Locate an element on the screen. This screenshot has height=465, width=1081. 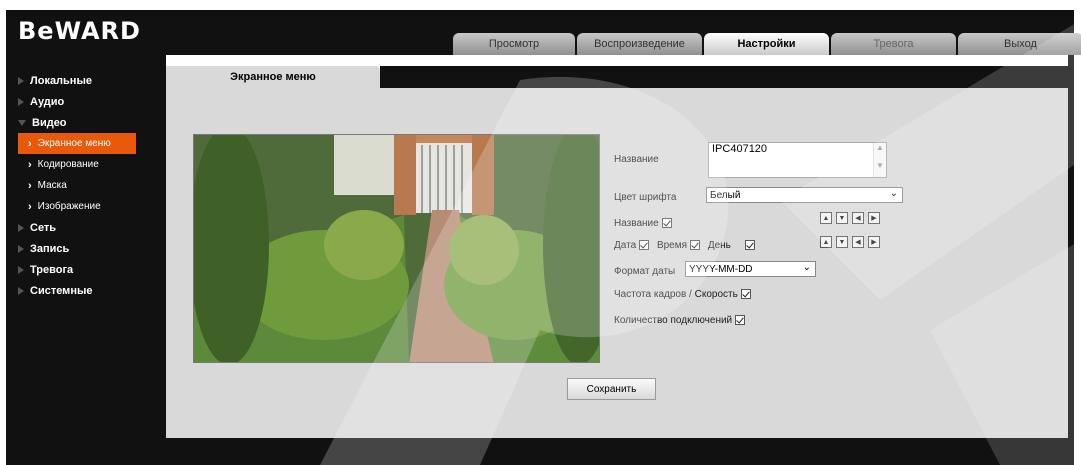
sidebar-item-network: Сеть is located at coordinates (88, 227).